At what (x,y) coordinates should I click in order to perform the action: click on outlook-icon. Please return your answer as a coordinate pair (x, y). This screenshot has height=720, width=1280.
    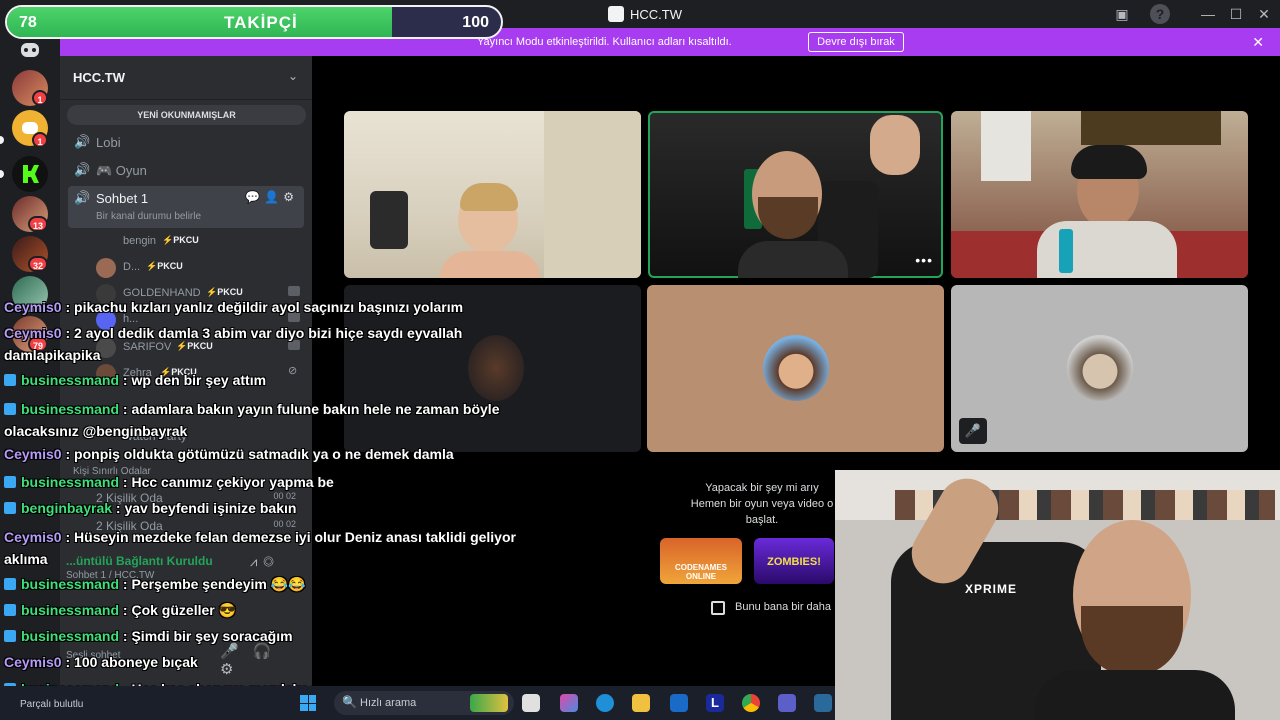
    Looking at the image, I should click on (679, 703).